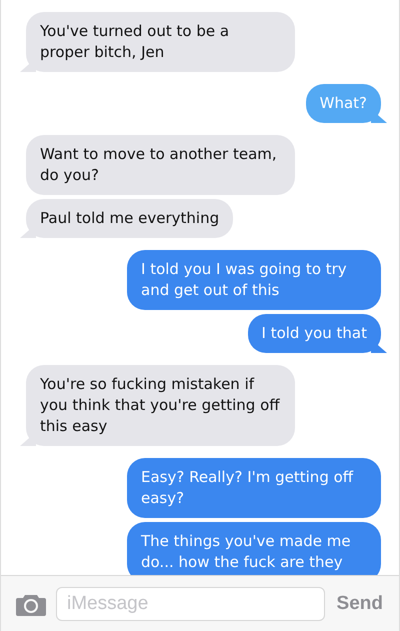 The height and width of the screenshot is (631, 400). What do you see at coordinates (257, 280) in the screenshot?
I see `message-bubble: I told you I was going to try and get out of this` at bounding box center [257, 280].